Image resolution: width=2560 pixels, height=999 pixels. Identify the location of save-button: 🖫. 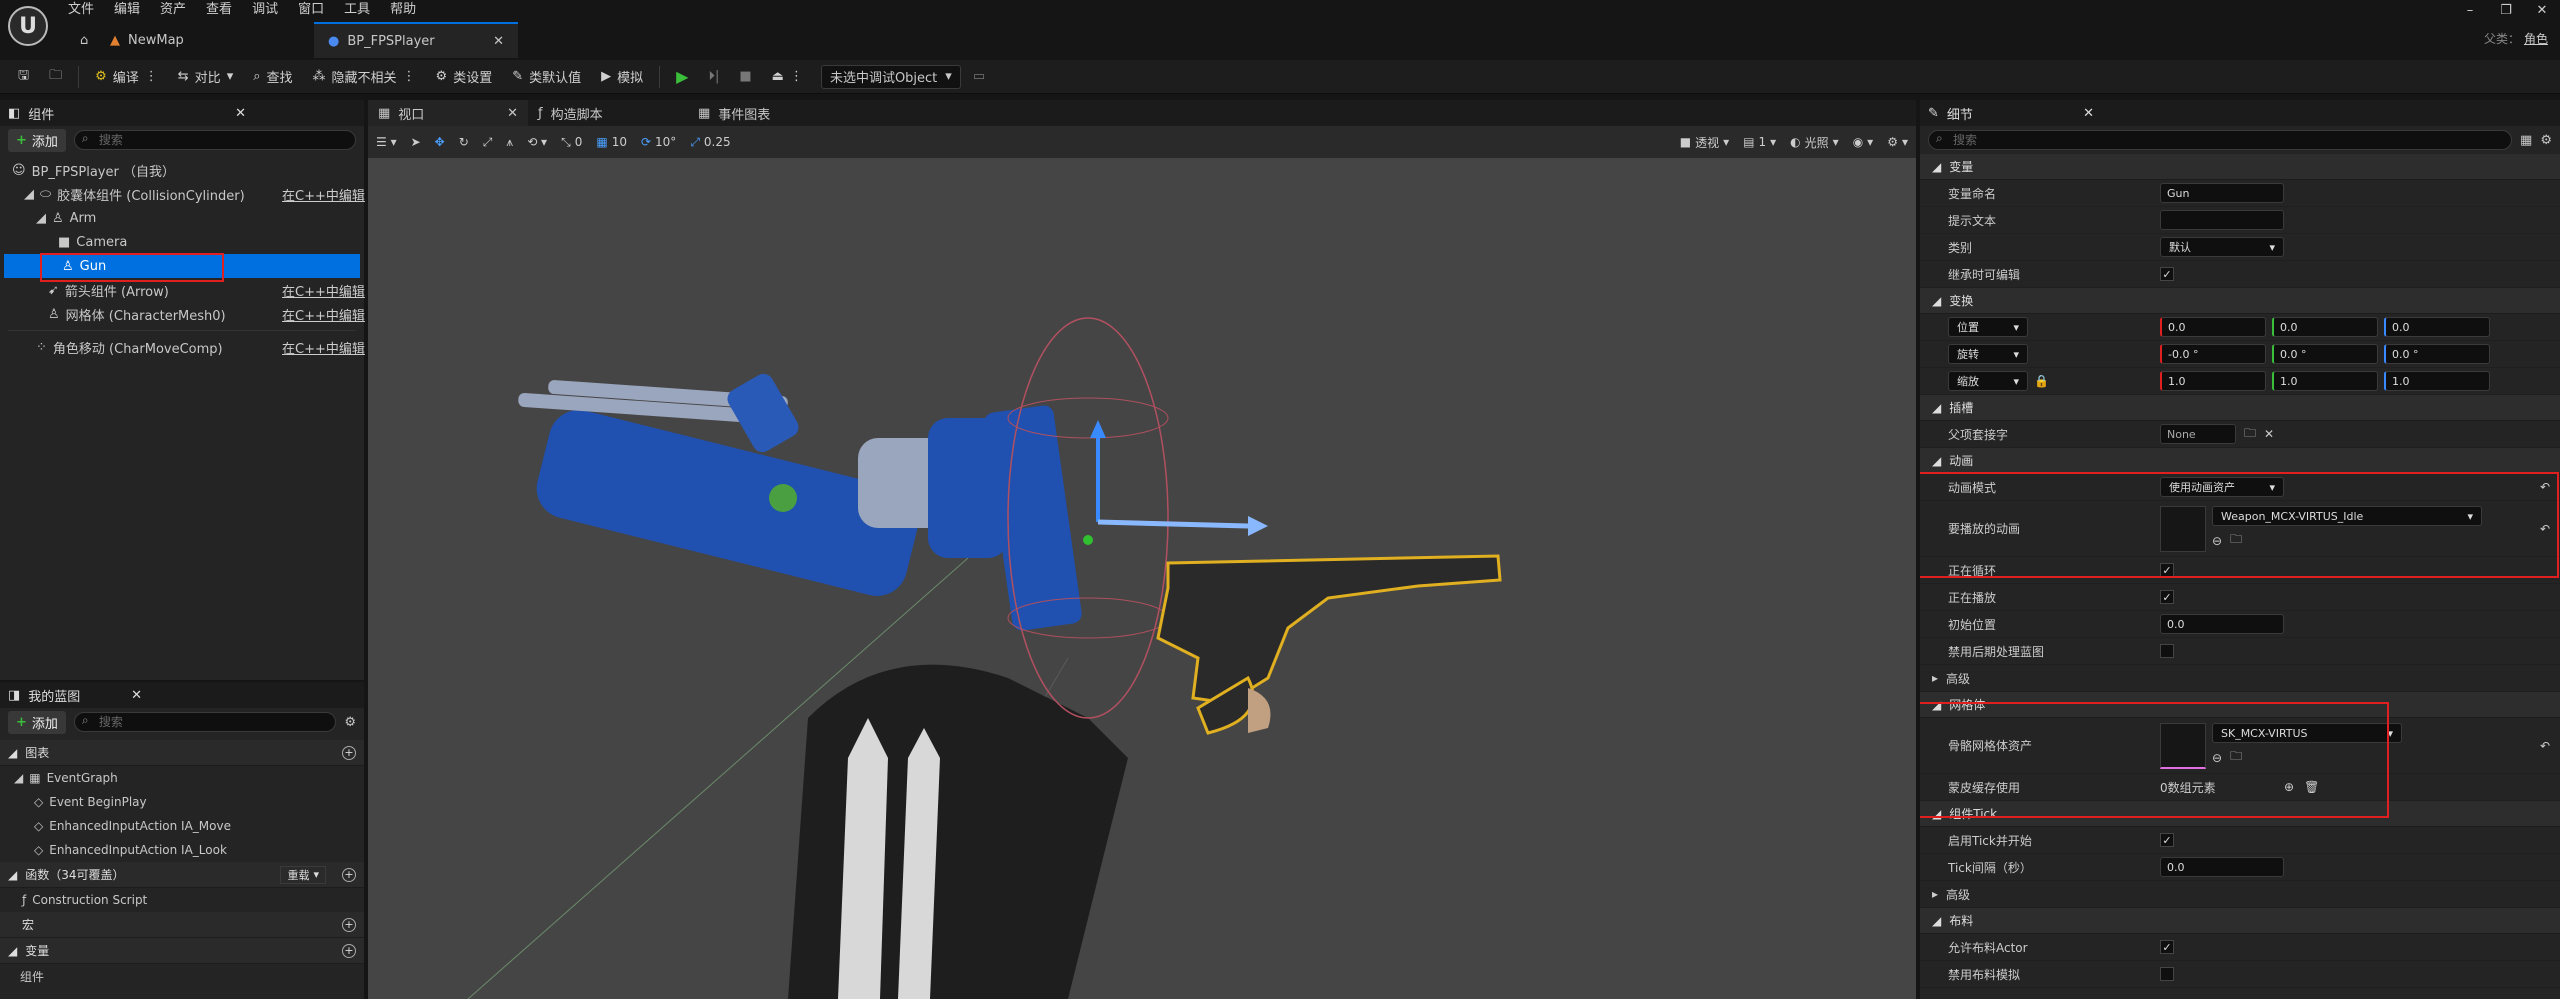
(23, 77).